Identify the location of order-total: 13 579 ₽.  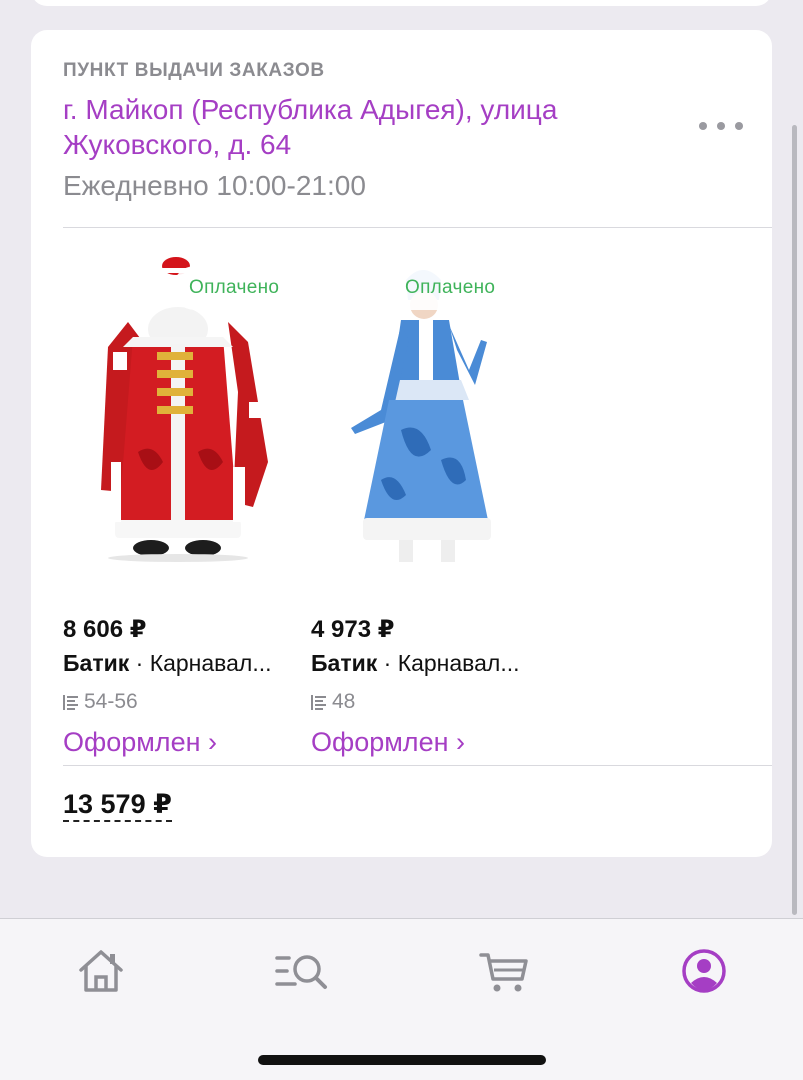
(117, 806).